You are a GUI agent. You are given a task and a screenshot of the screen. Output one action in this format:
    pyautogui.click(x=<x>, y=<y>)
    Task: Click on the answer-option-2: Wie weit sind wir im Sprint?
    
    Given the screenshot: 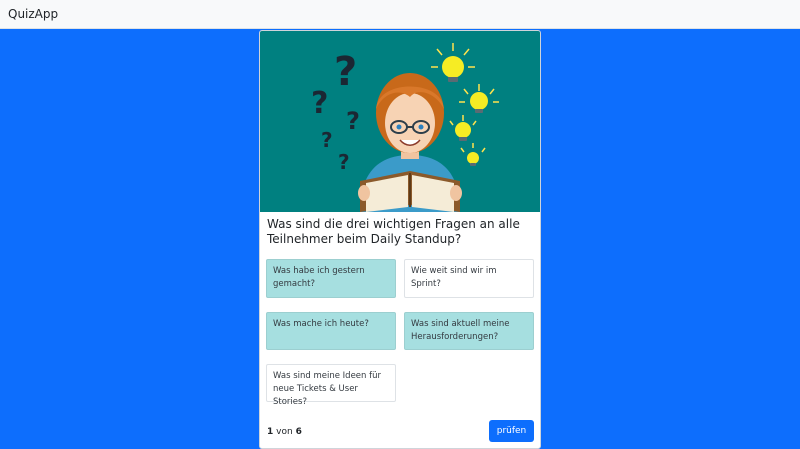 What is the action you would take?
    pyautogui.click(x=469, y=278)
    